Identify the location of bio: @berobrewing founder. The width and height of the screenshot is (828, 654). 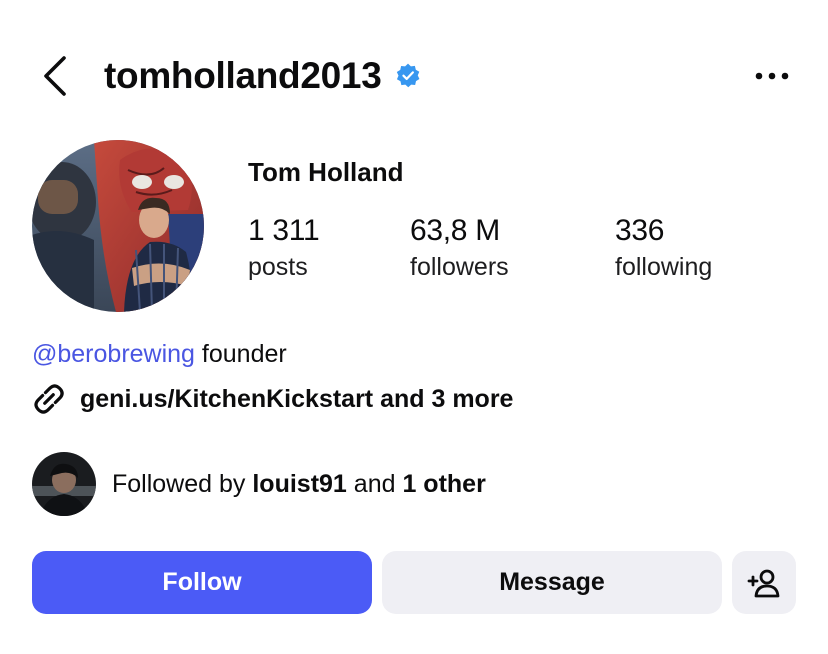
(159, 354).